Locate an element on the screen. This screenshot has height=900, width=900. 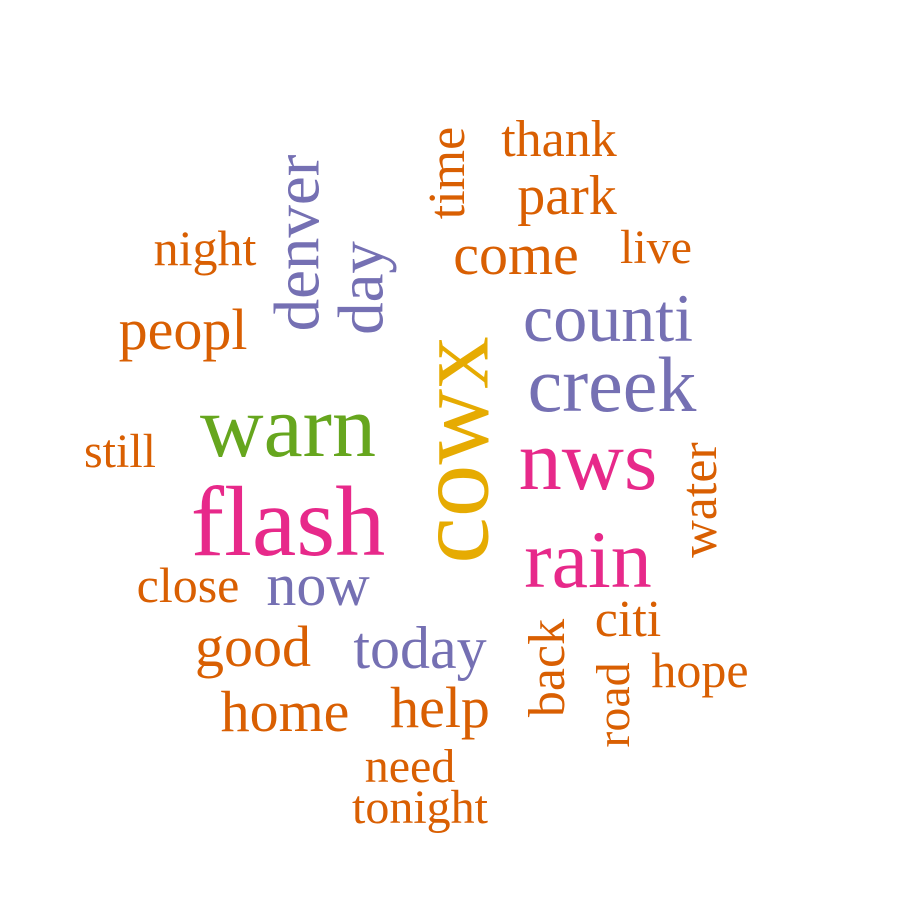
word-still: still is located at coordinates (120, 451).